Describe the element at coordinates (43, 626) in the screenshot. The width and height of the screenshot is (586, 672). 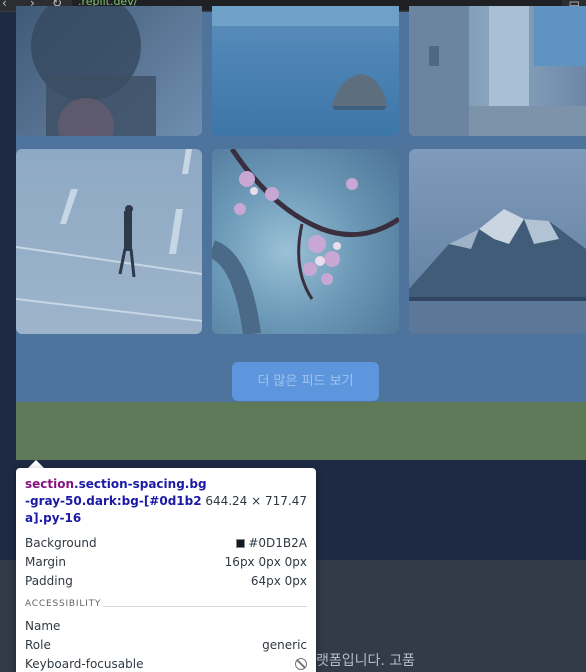
I see `row-key: Name` at that location.